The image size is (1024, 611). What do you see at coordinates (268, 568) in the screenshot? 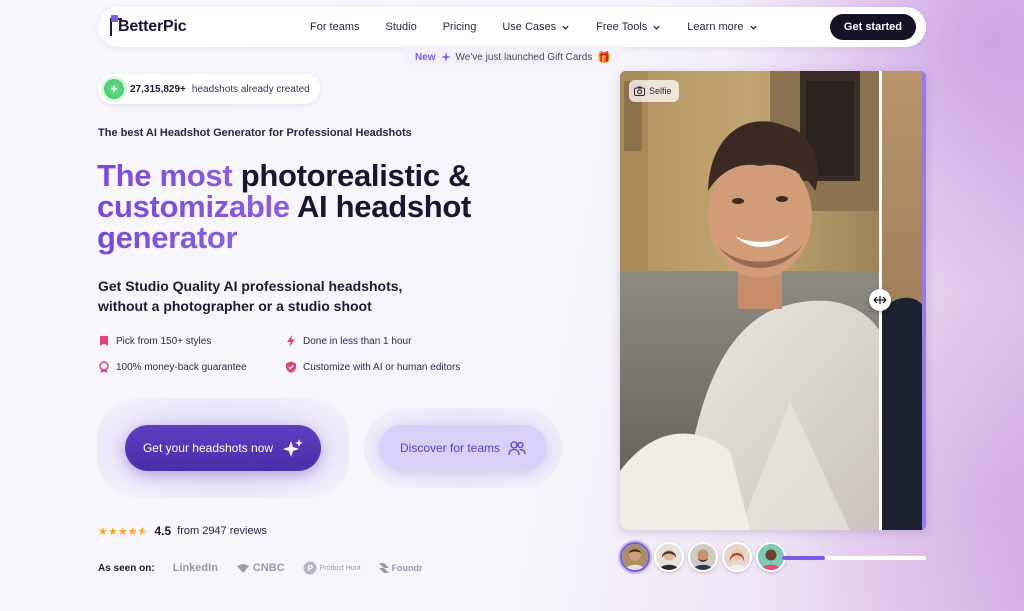
I see `outlet-name: CNBC` at bounding box center [268, 568].